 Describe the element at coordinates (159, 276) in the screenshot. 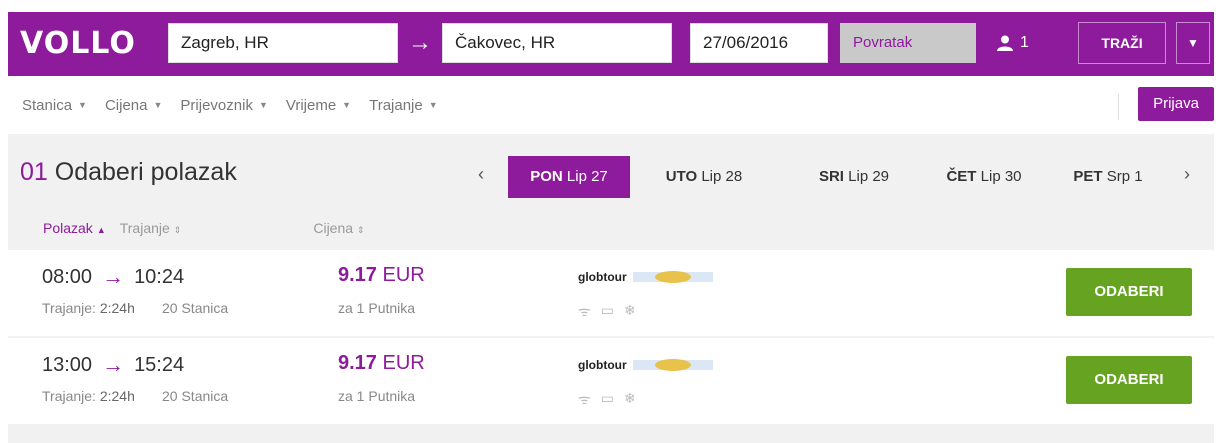

I see `arrive-time: 10:24` at that location.